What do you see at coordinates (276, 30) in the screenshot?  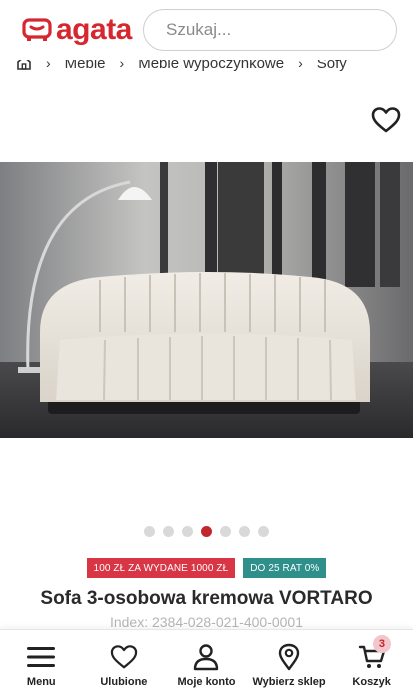 I see `search-input` at bounding box center [276, 30].